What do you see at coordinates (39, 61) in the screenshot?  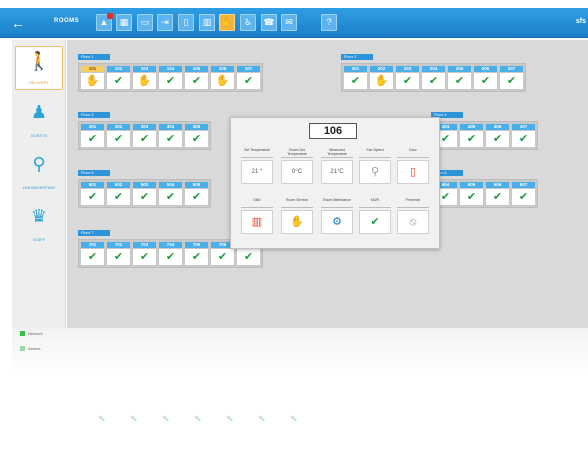 I see `delivery-icon: 🚶` at bounding box center [39, 61].